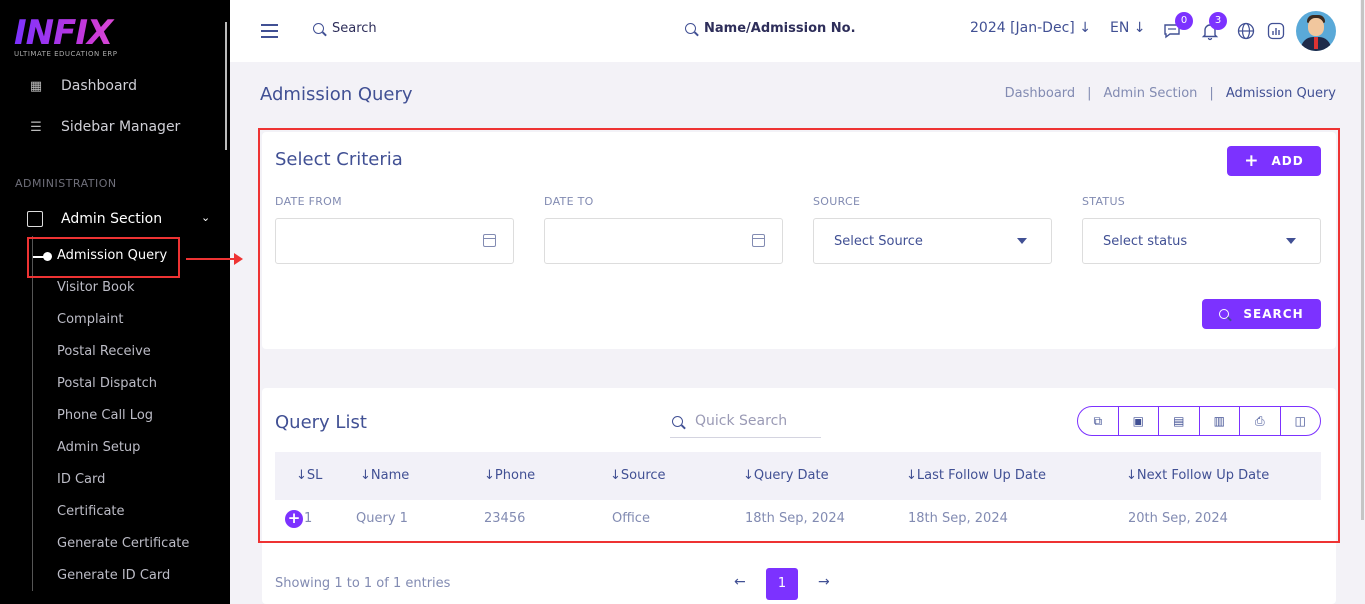 This screenshot has height=604, width=1365. What do you see at coordinates (32, 413) in the screenshot?
I see `submenu-line` at bounding box center [32, 413].